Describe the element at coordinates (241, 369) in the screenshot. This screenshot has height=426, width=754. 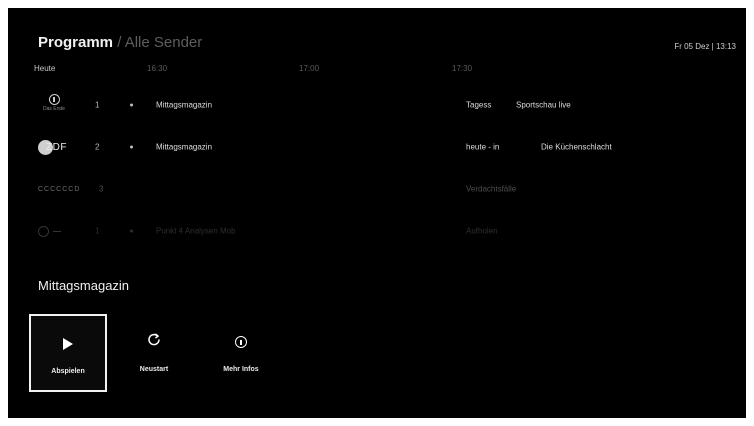
I see `more-info-label: Mehr Infos` at that location.